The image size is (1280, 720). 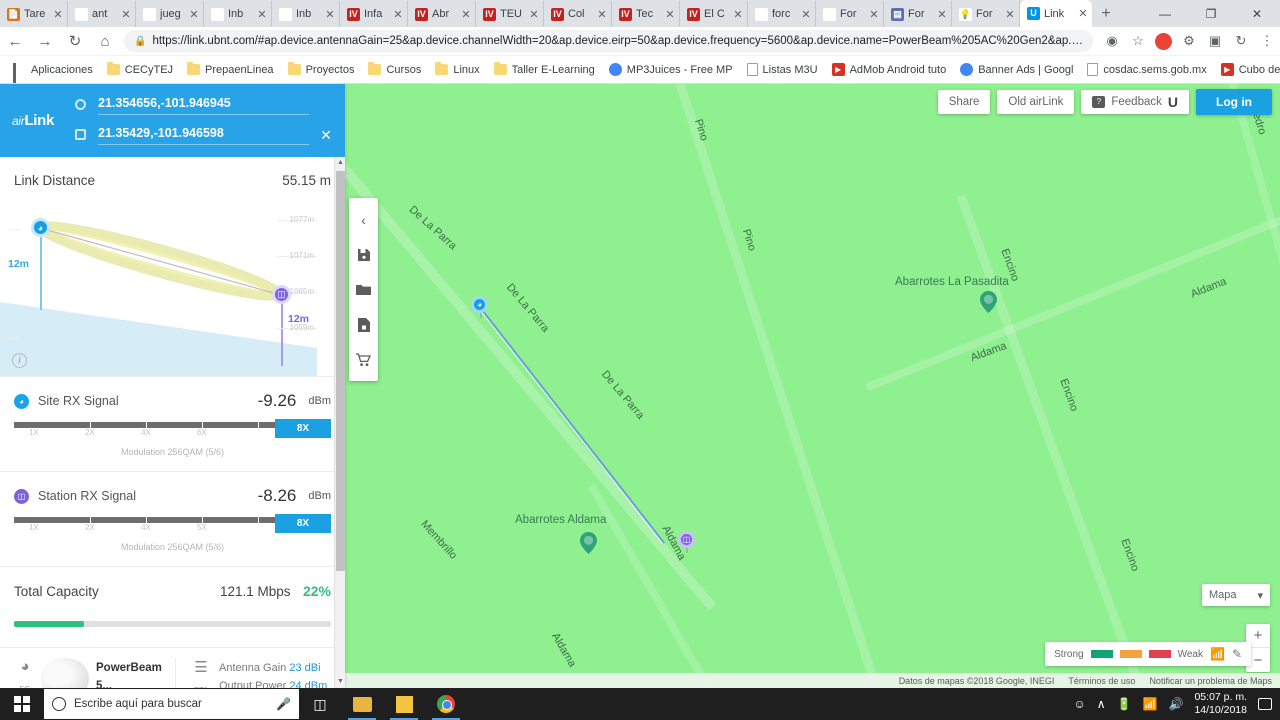 What do you see at coordinates (1106, 13) in the screenshot?
I see `new-tab-button: +` at bounding box center [1106, 13].